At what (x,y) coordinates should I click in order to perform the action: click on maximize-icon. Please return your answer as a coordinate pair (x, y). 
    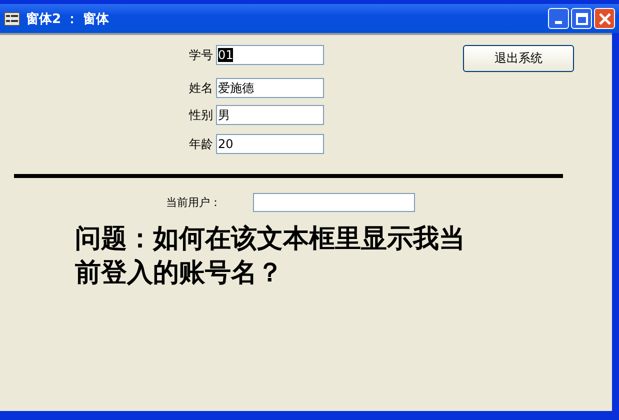
    Looking at the image, I should click on (582, 18).